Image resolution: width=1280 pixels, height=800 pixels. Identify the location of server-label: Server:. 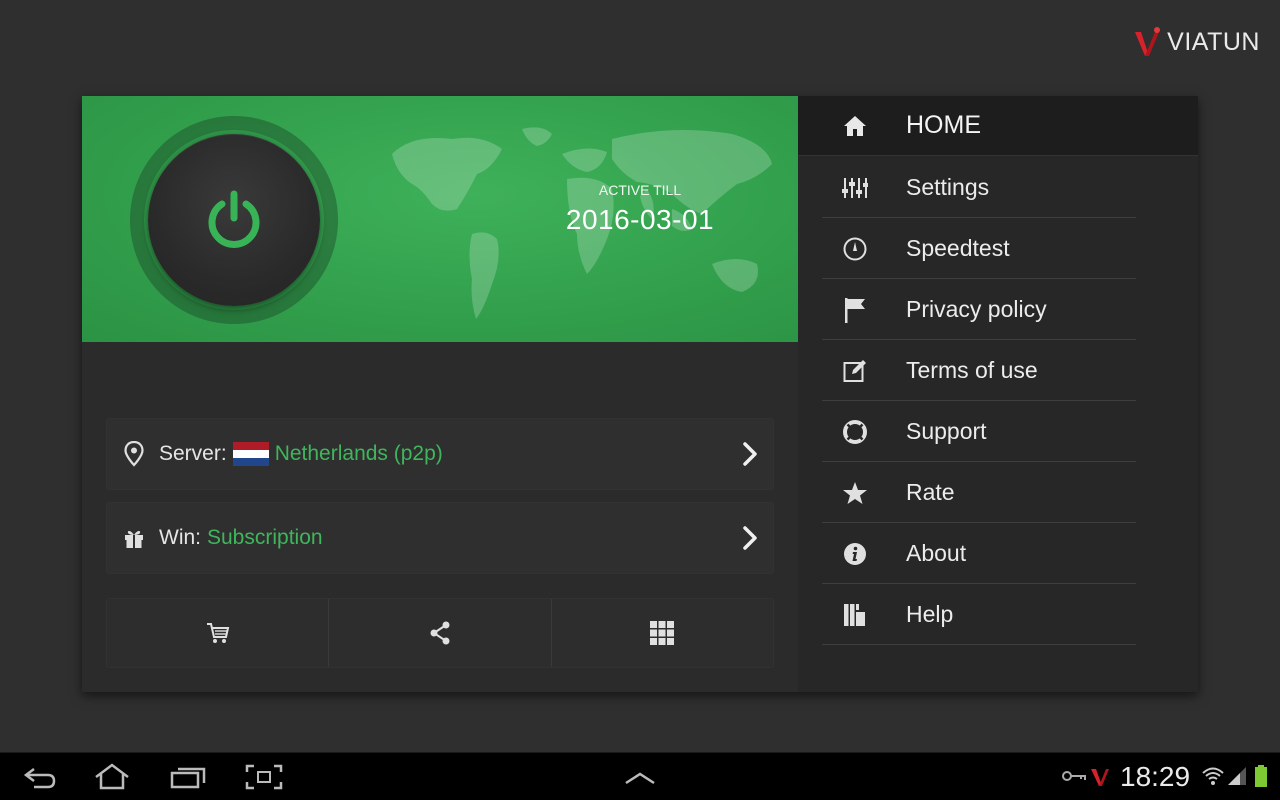
(193, 453).